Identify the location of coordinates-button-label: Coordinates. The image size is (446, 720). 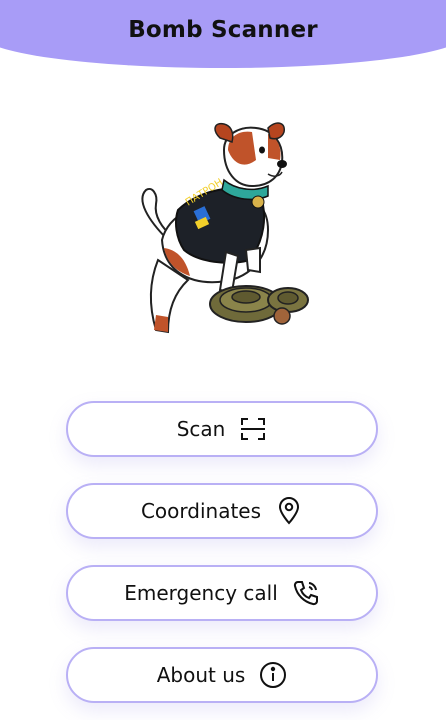
(201, 511).